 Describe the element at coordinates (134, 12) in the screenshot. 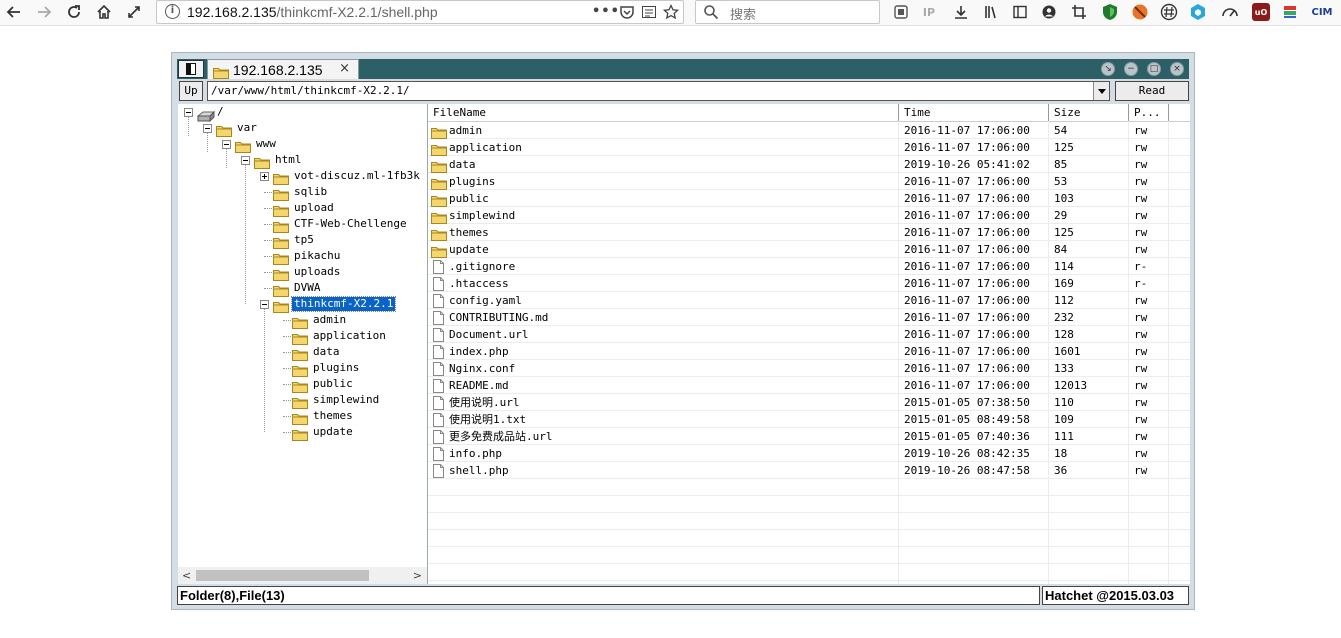

I see `fullscreen-icon` at that location.